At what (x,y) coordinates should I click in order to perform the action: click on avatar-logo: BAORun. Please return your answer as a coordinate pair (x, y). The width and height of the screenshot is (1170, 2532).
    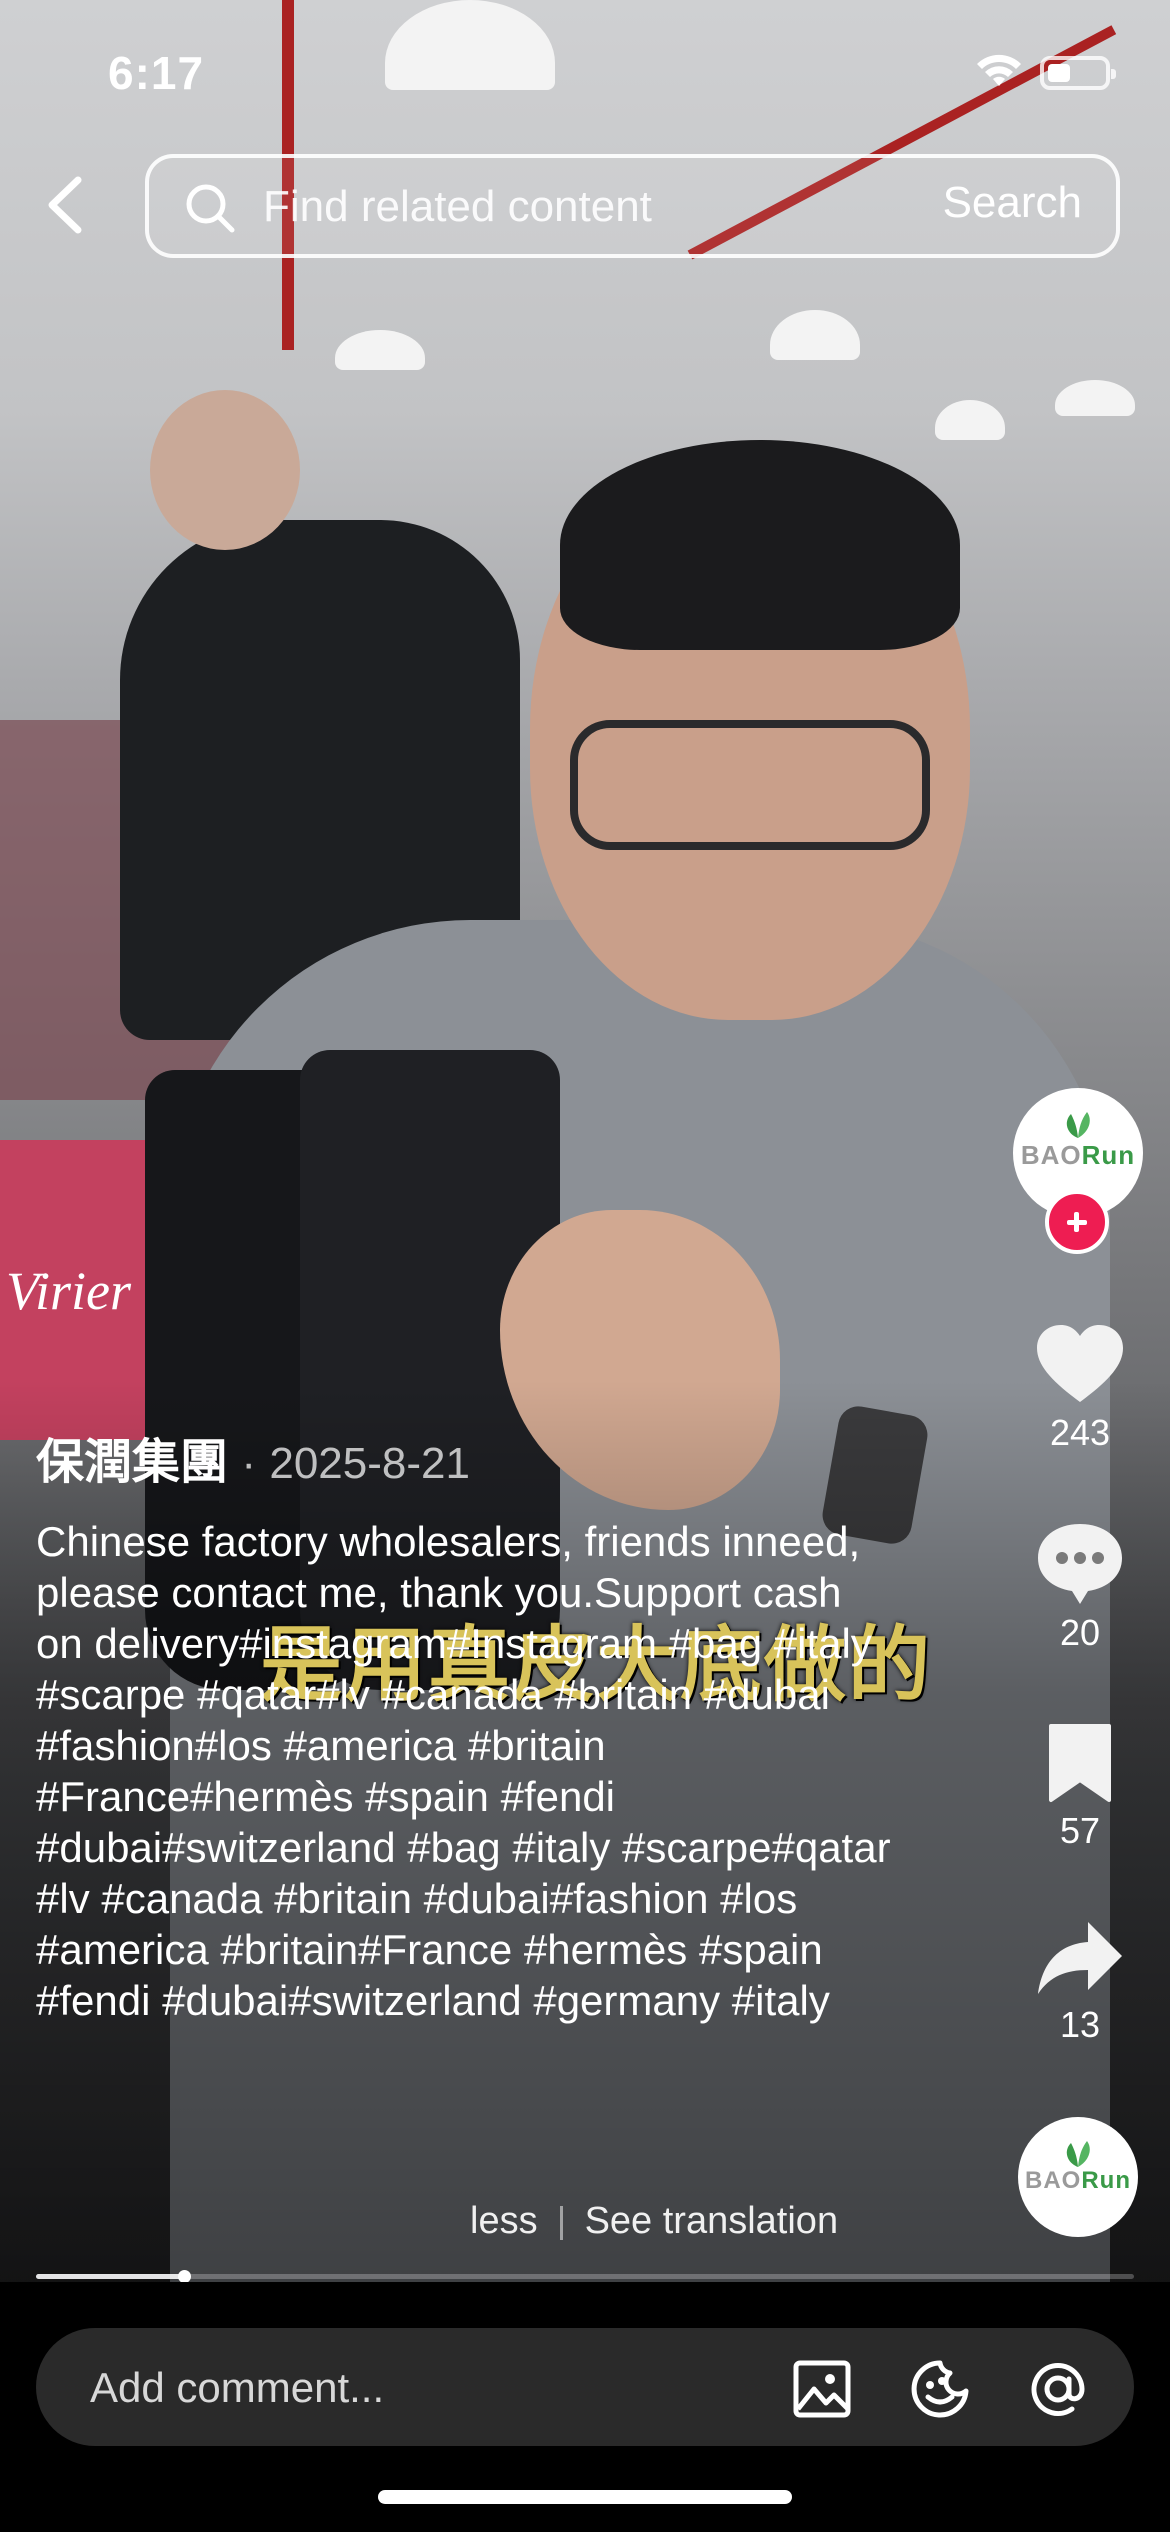
    Looking at the image, I should click on (1078, 1155).